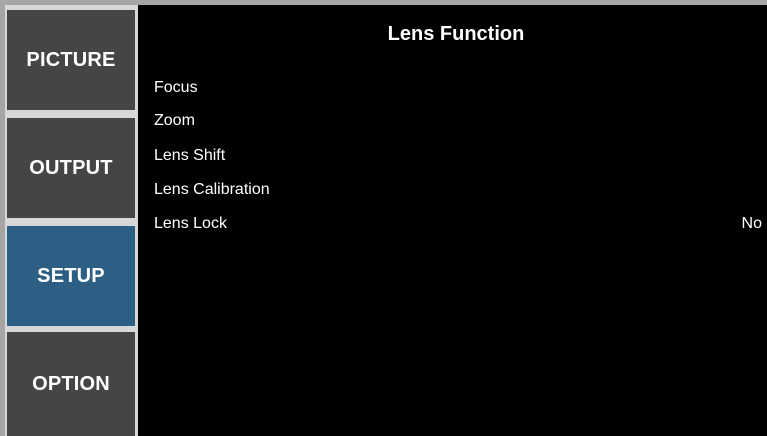 Image resolution: width=767 pixels, height=436 pixels. Describe the element at coordinates (456, 34) in the screenshot. I see `menu-title: Lens Function` at that location.